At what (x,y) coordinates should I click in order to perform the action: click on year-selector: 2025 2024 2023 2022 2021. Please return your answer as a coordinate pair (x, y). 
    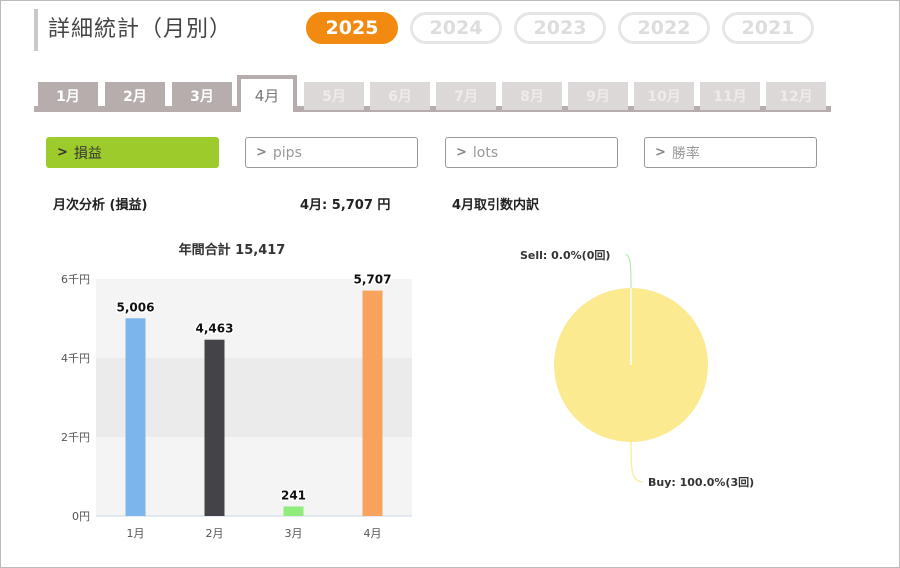
    Looking at the image, I should click on (560, 28).